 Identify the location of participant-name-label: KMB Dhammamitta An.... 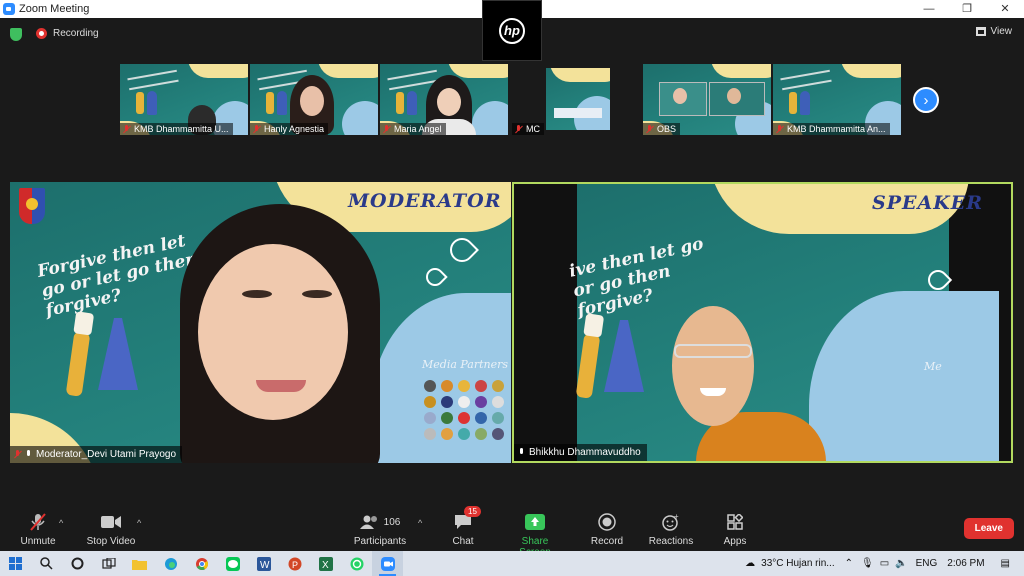
(831, 129).